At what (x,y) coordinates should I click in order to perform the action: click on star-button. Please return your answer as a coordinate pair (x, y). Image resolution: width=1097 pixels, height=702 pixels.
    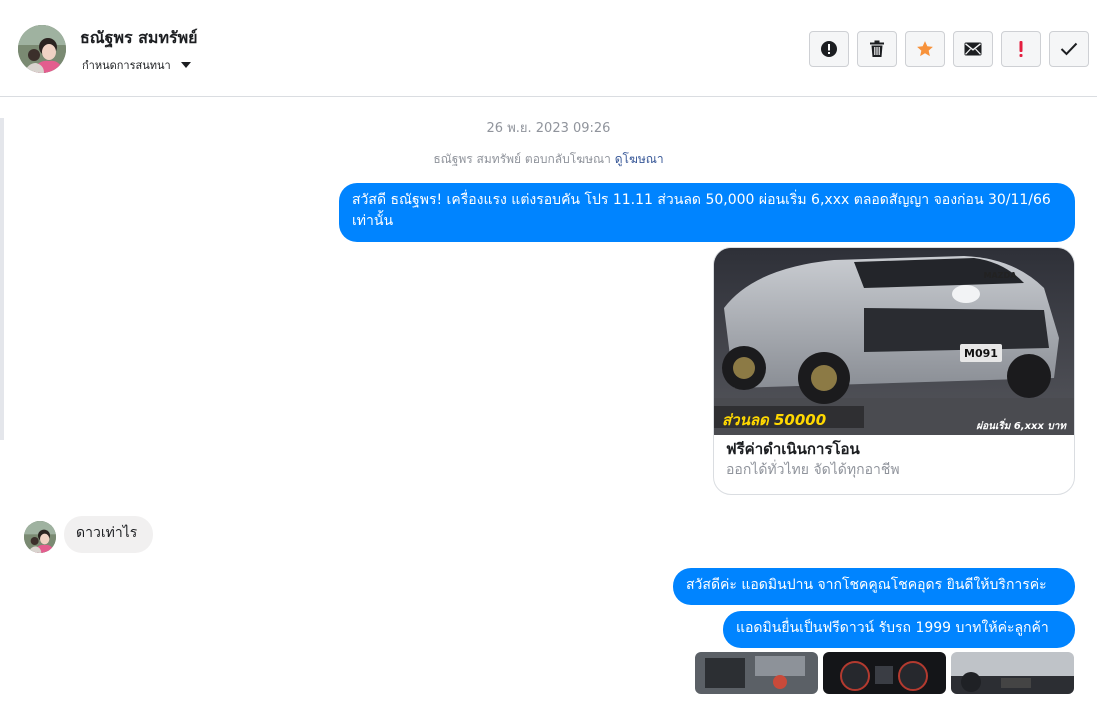
    Looking at the image, I should click on (925, 49).